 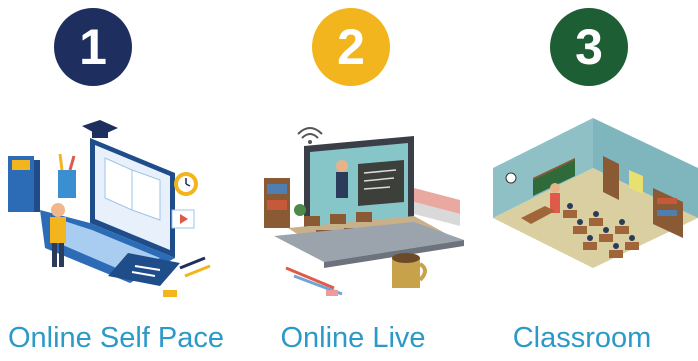 I want to click on laptop-self-study-icon, so click(x=109, y=208).